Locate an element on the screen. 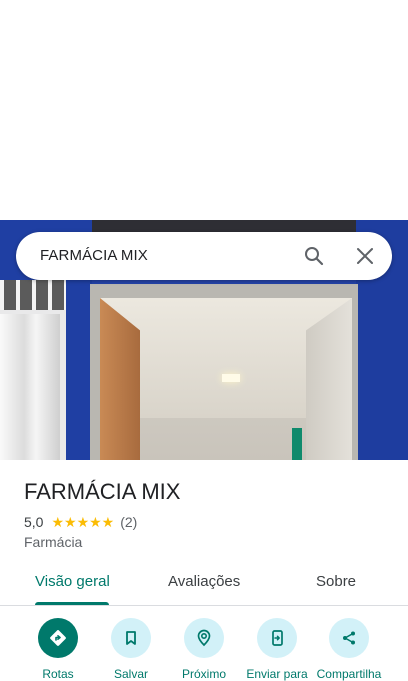  send-to-phone-button: Enviar para is located at coordinates (277, 649).